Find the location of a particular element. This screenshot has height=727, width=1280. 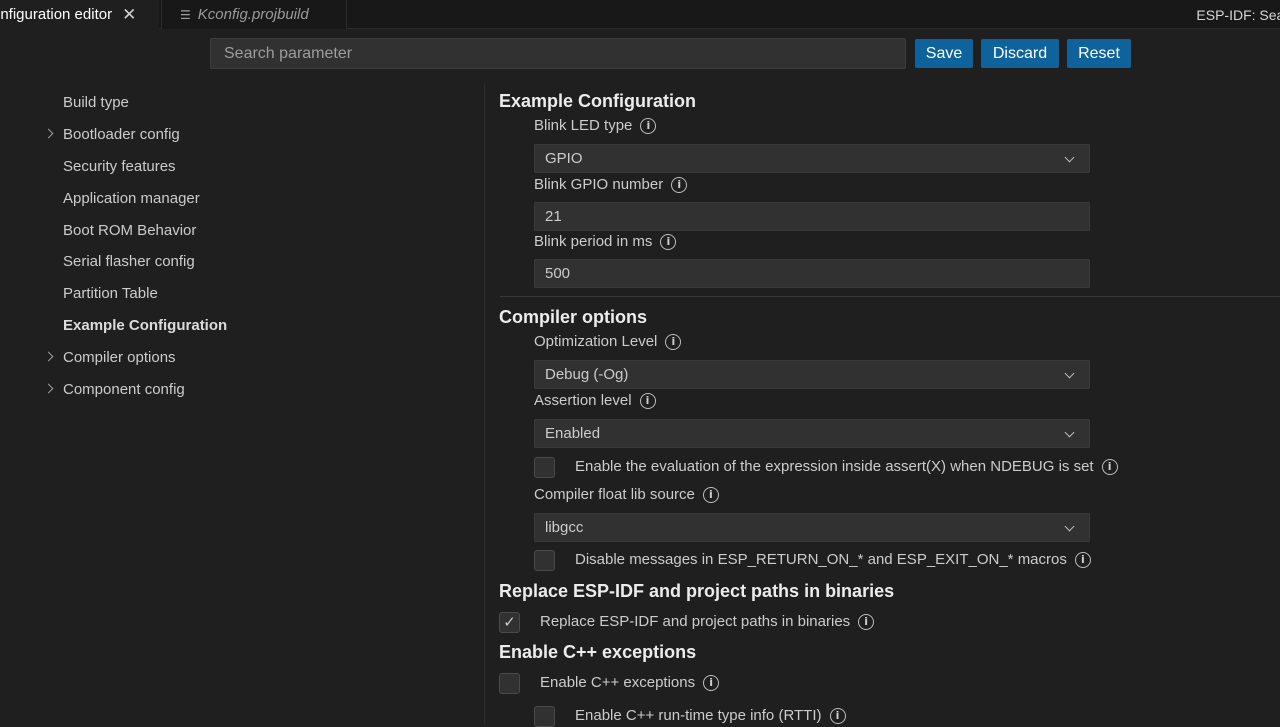

cpp-rtti-label: Enable C++ run-time type info (RTTI) i is located at coordinates (710, 715).